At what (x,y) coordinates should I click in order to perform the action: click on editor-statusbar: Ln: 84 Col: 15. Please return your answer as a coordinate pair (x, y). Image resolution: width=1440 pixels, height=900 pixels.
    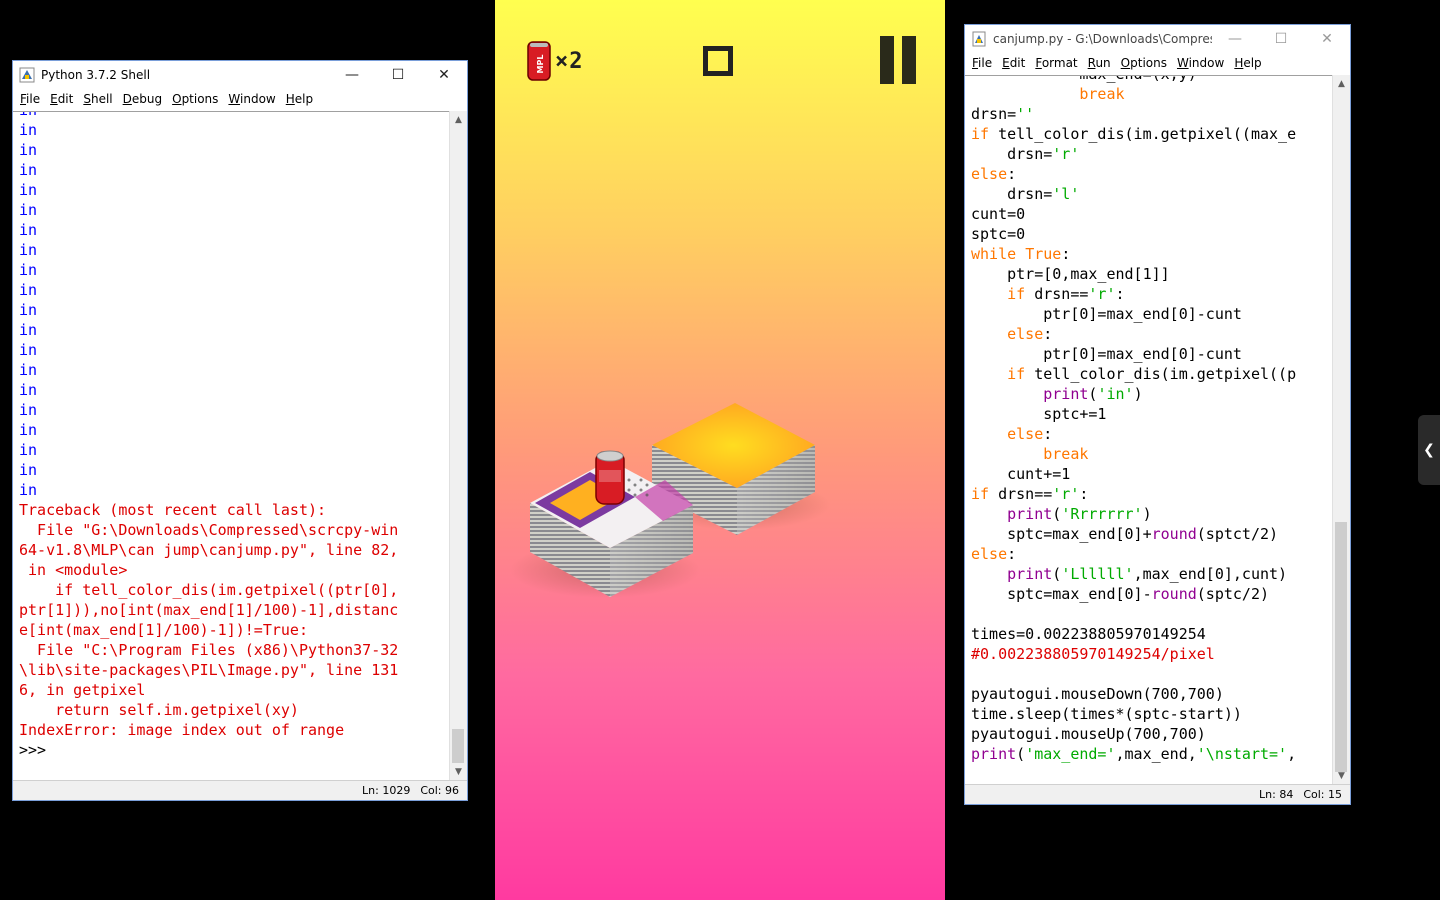
    Looking at the image, I should click on (1157, 794).